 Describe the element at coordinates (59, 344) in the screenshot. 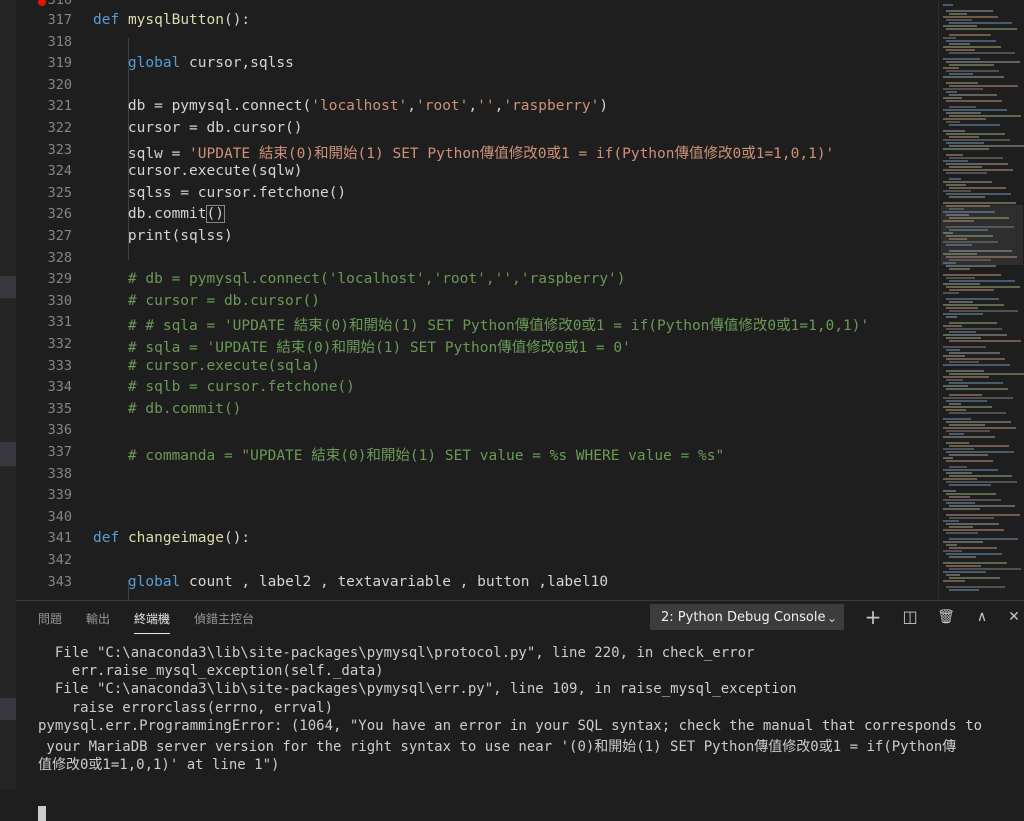

I see `line-number: 332` at that location.